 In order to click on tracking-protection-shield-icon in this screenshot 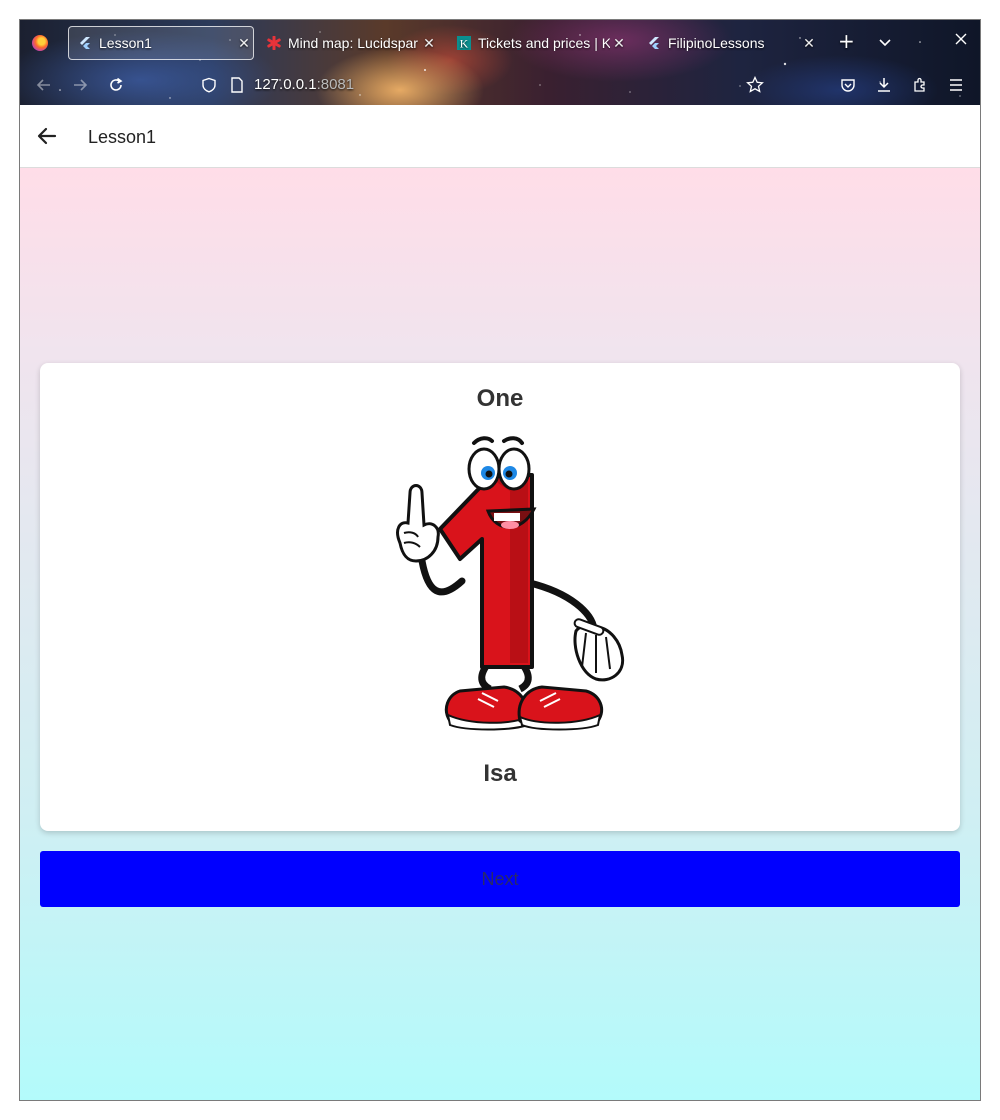, I will do `click(209, 85)`.